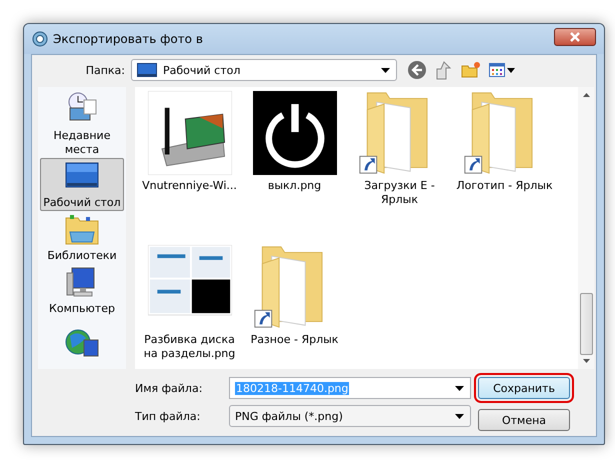 The width and height of the screenshot is (615, 467). What do you see at coordinates (147, 70) in the screenshot?
I see `desktop-icon` at bounding box center [147, 70].